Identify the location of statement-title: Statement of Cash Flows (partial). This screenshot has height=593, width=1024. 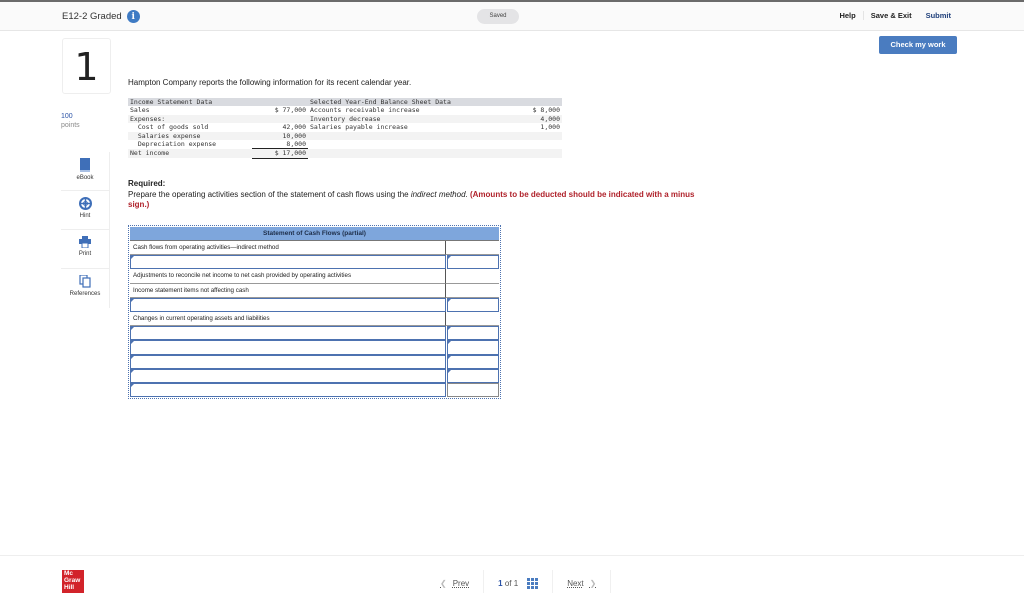
(314, 234).